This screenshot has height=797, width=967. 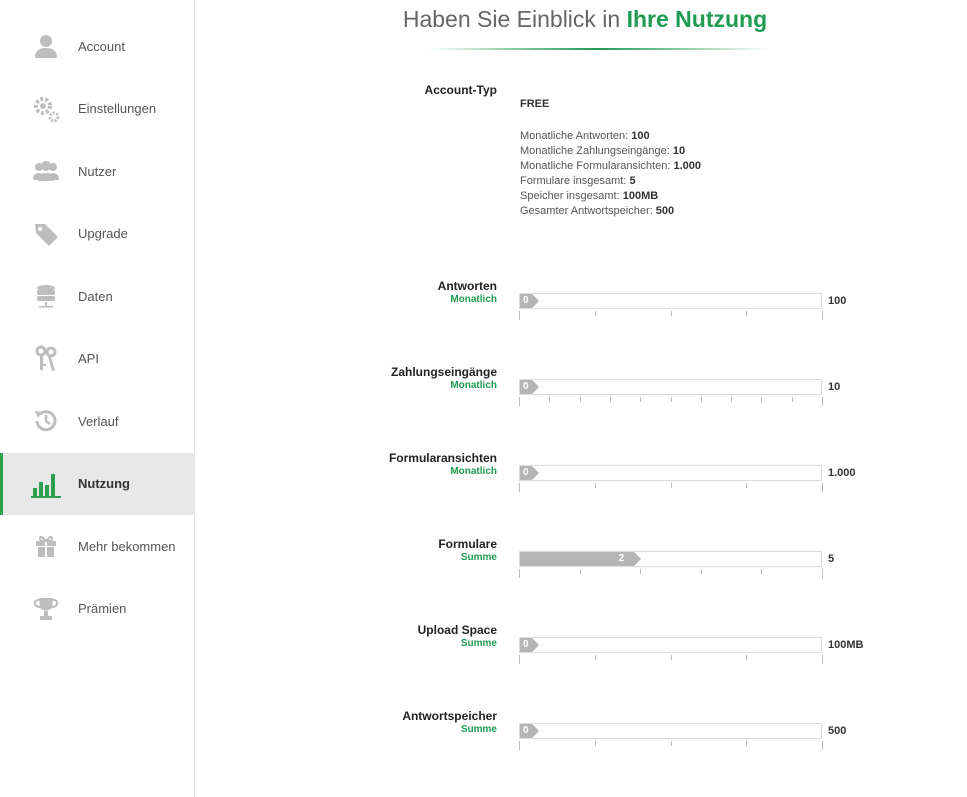 I want to click on sidebar-item-label: Verlauf, so click(x=98, y=421).